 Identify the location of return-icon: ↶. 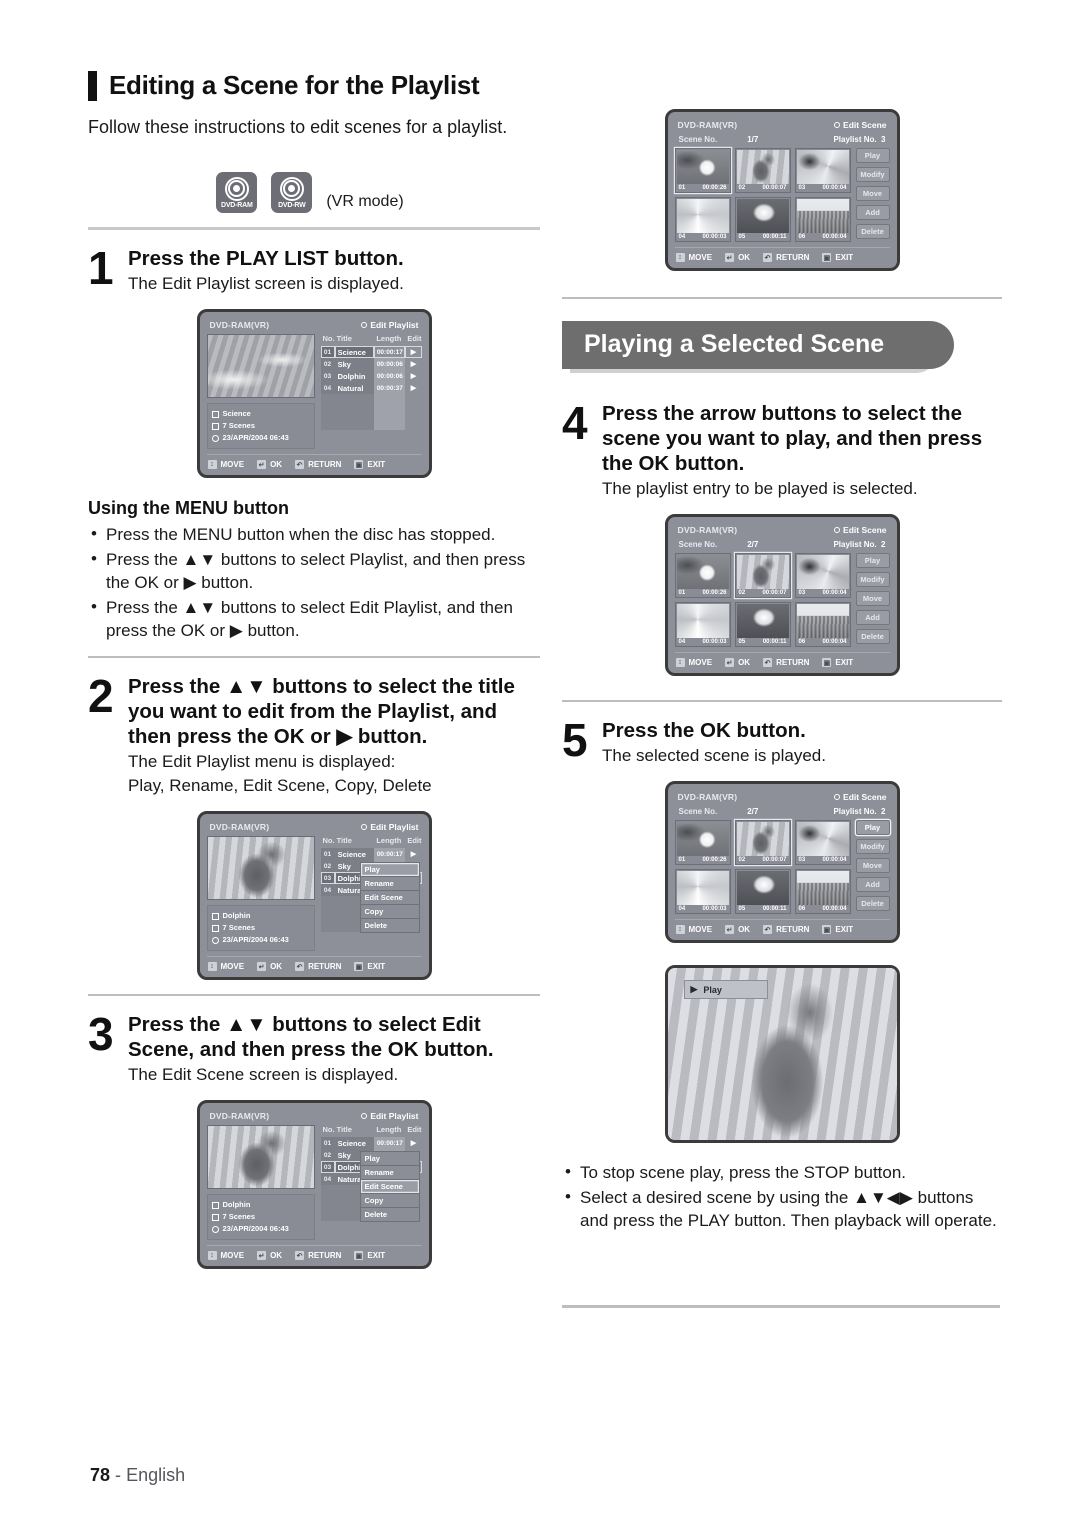
(768, 929).